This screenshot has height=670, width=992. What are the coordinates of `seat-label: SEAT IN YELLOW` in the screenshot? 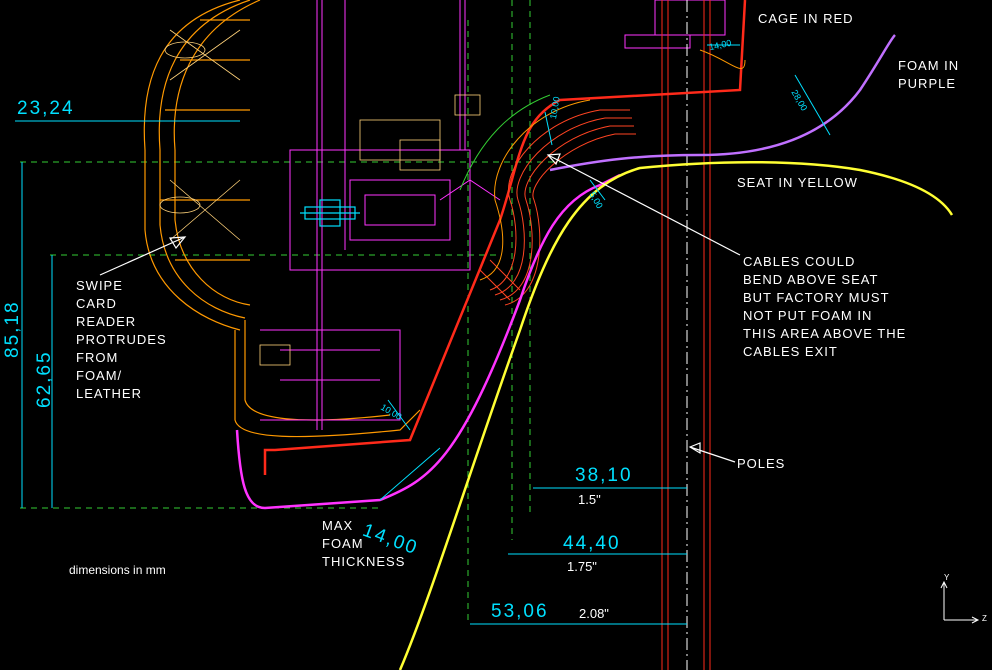 It's located at (797, 182).